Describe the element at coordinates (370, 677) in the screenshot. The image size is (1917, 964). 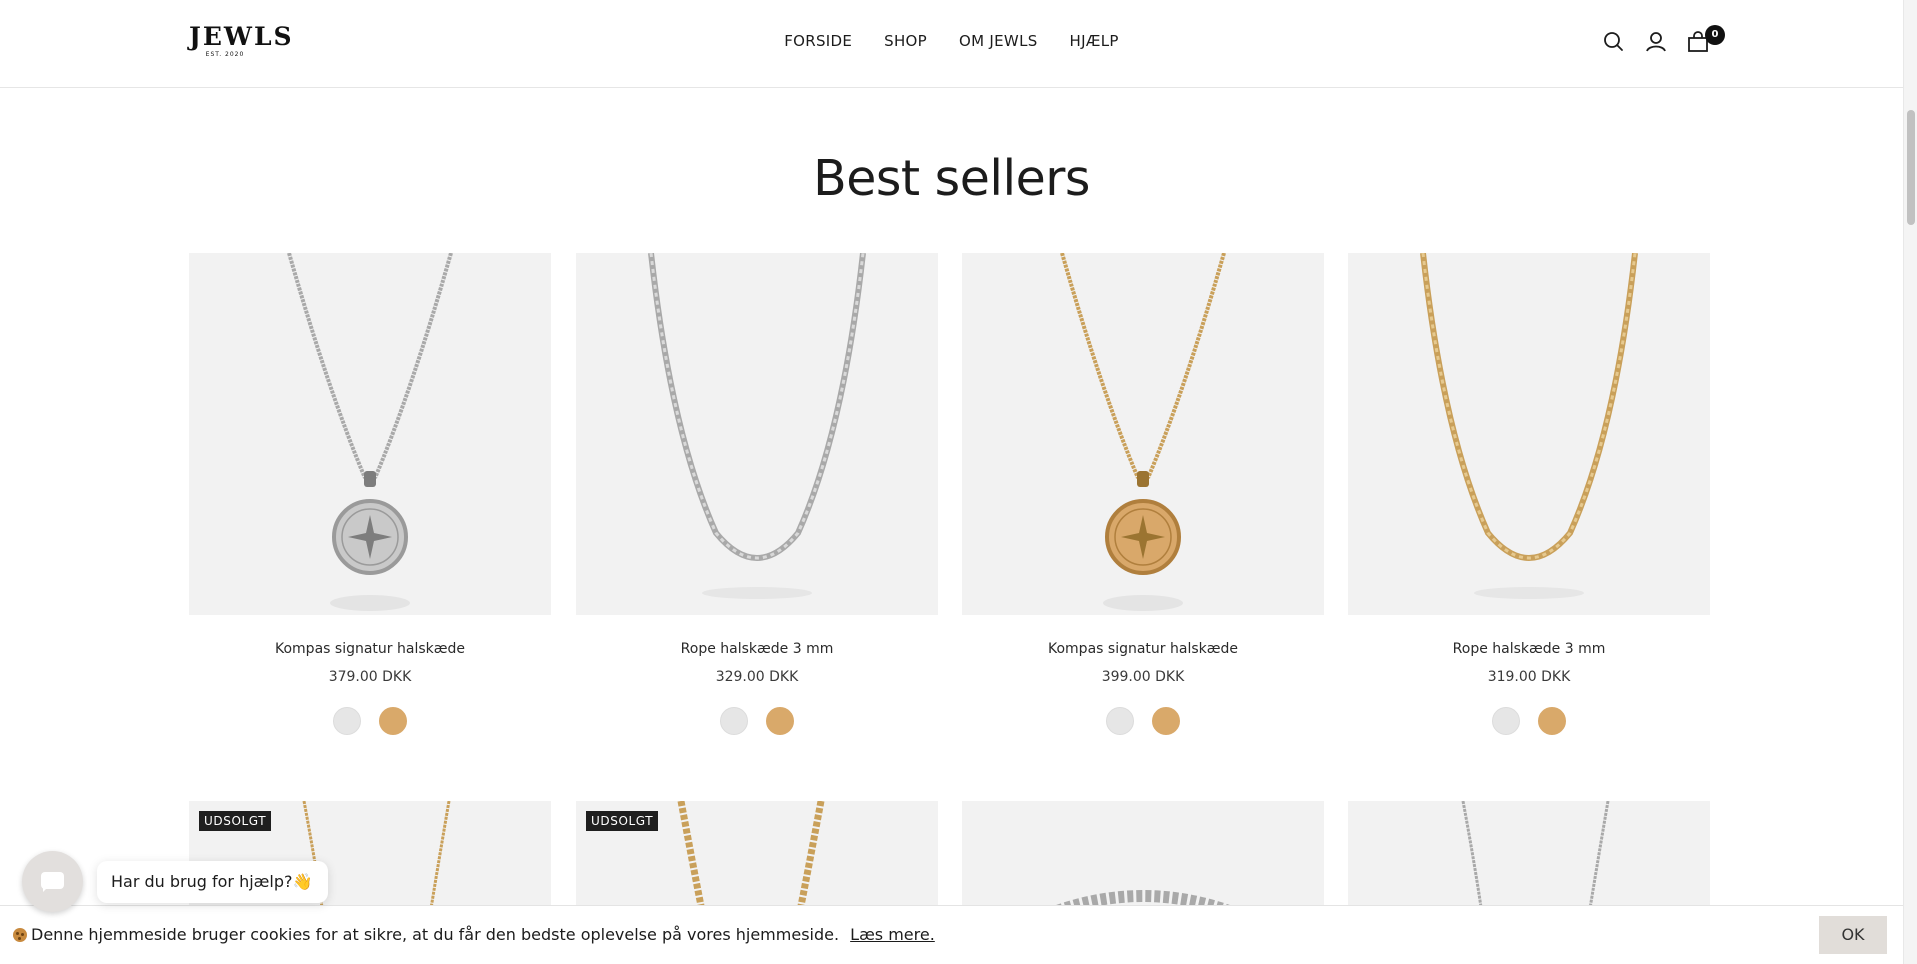
I see `product-price: 379.00 DKK` at that location.